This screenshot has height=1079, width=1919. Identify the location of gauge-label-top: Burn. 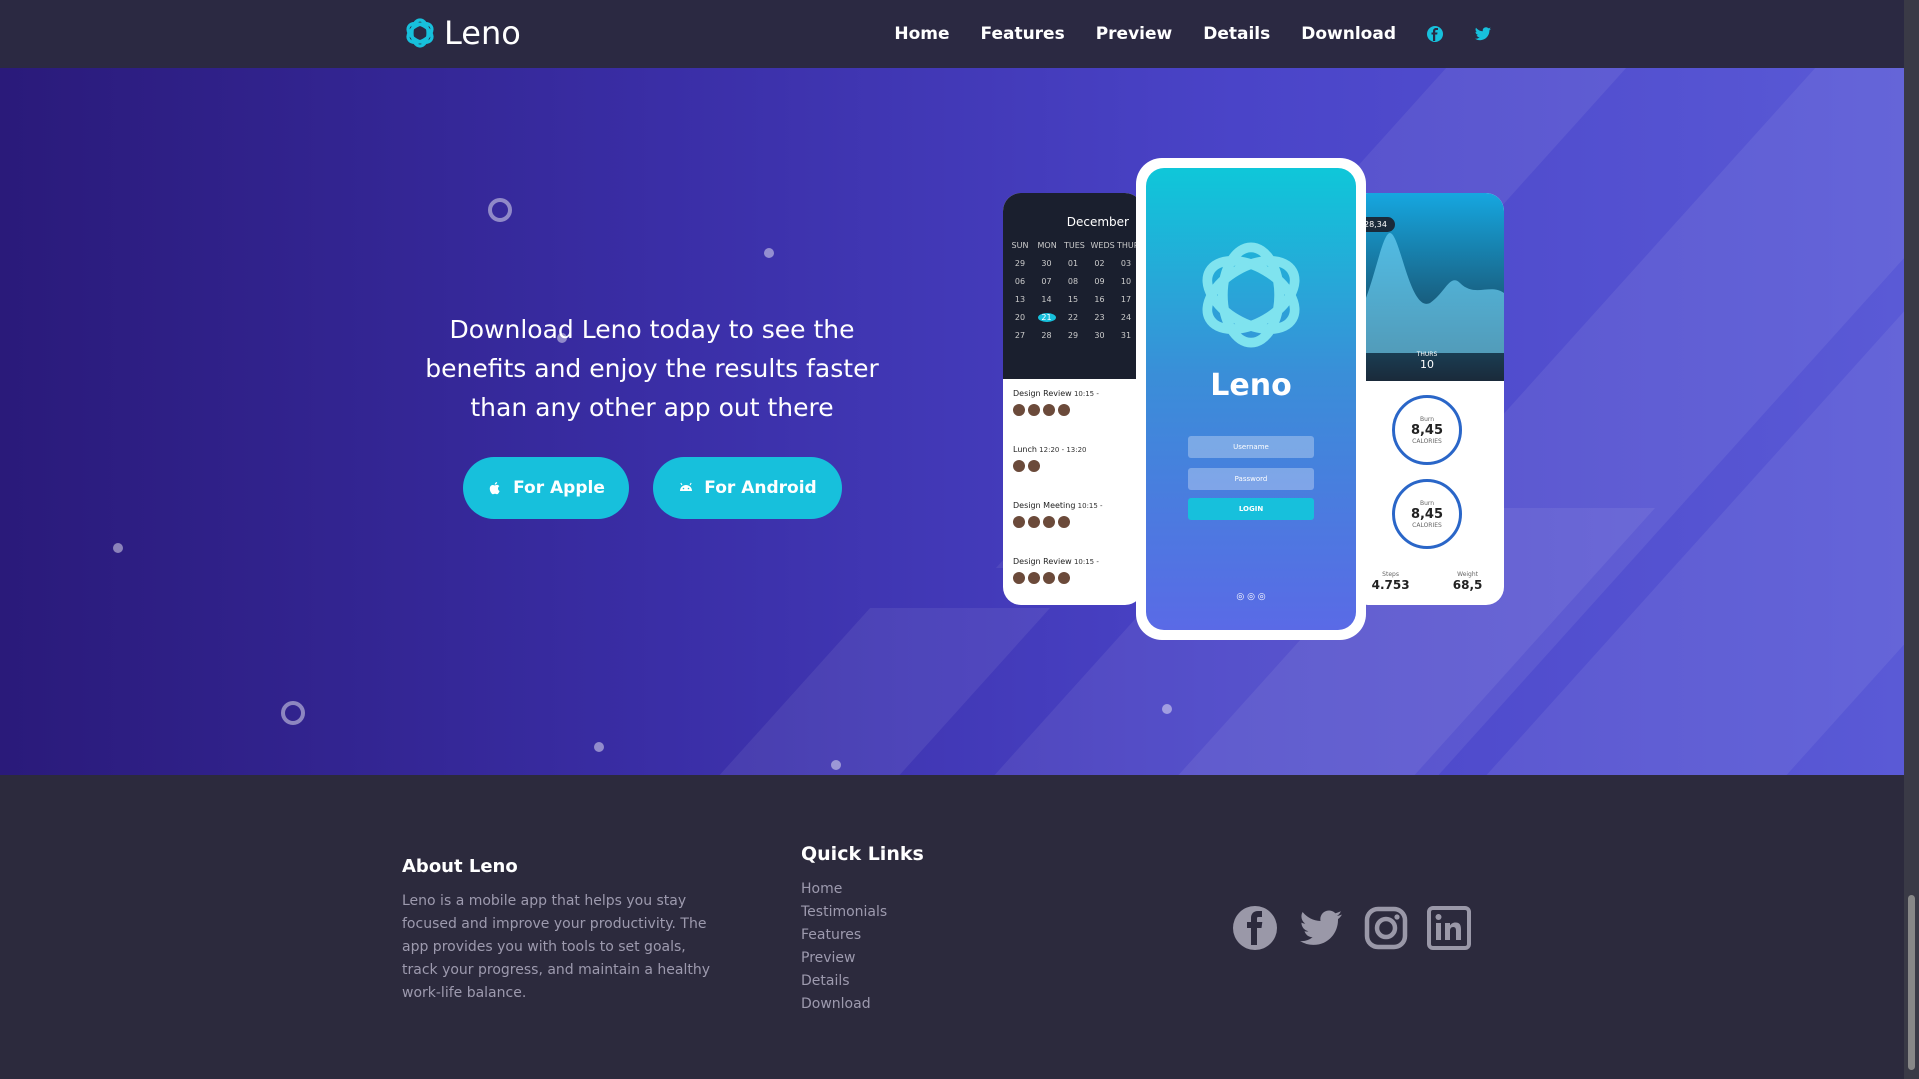
(1427, 503).